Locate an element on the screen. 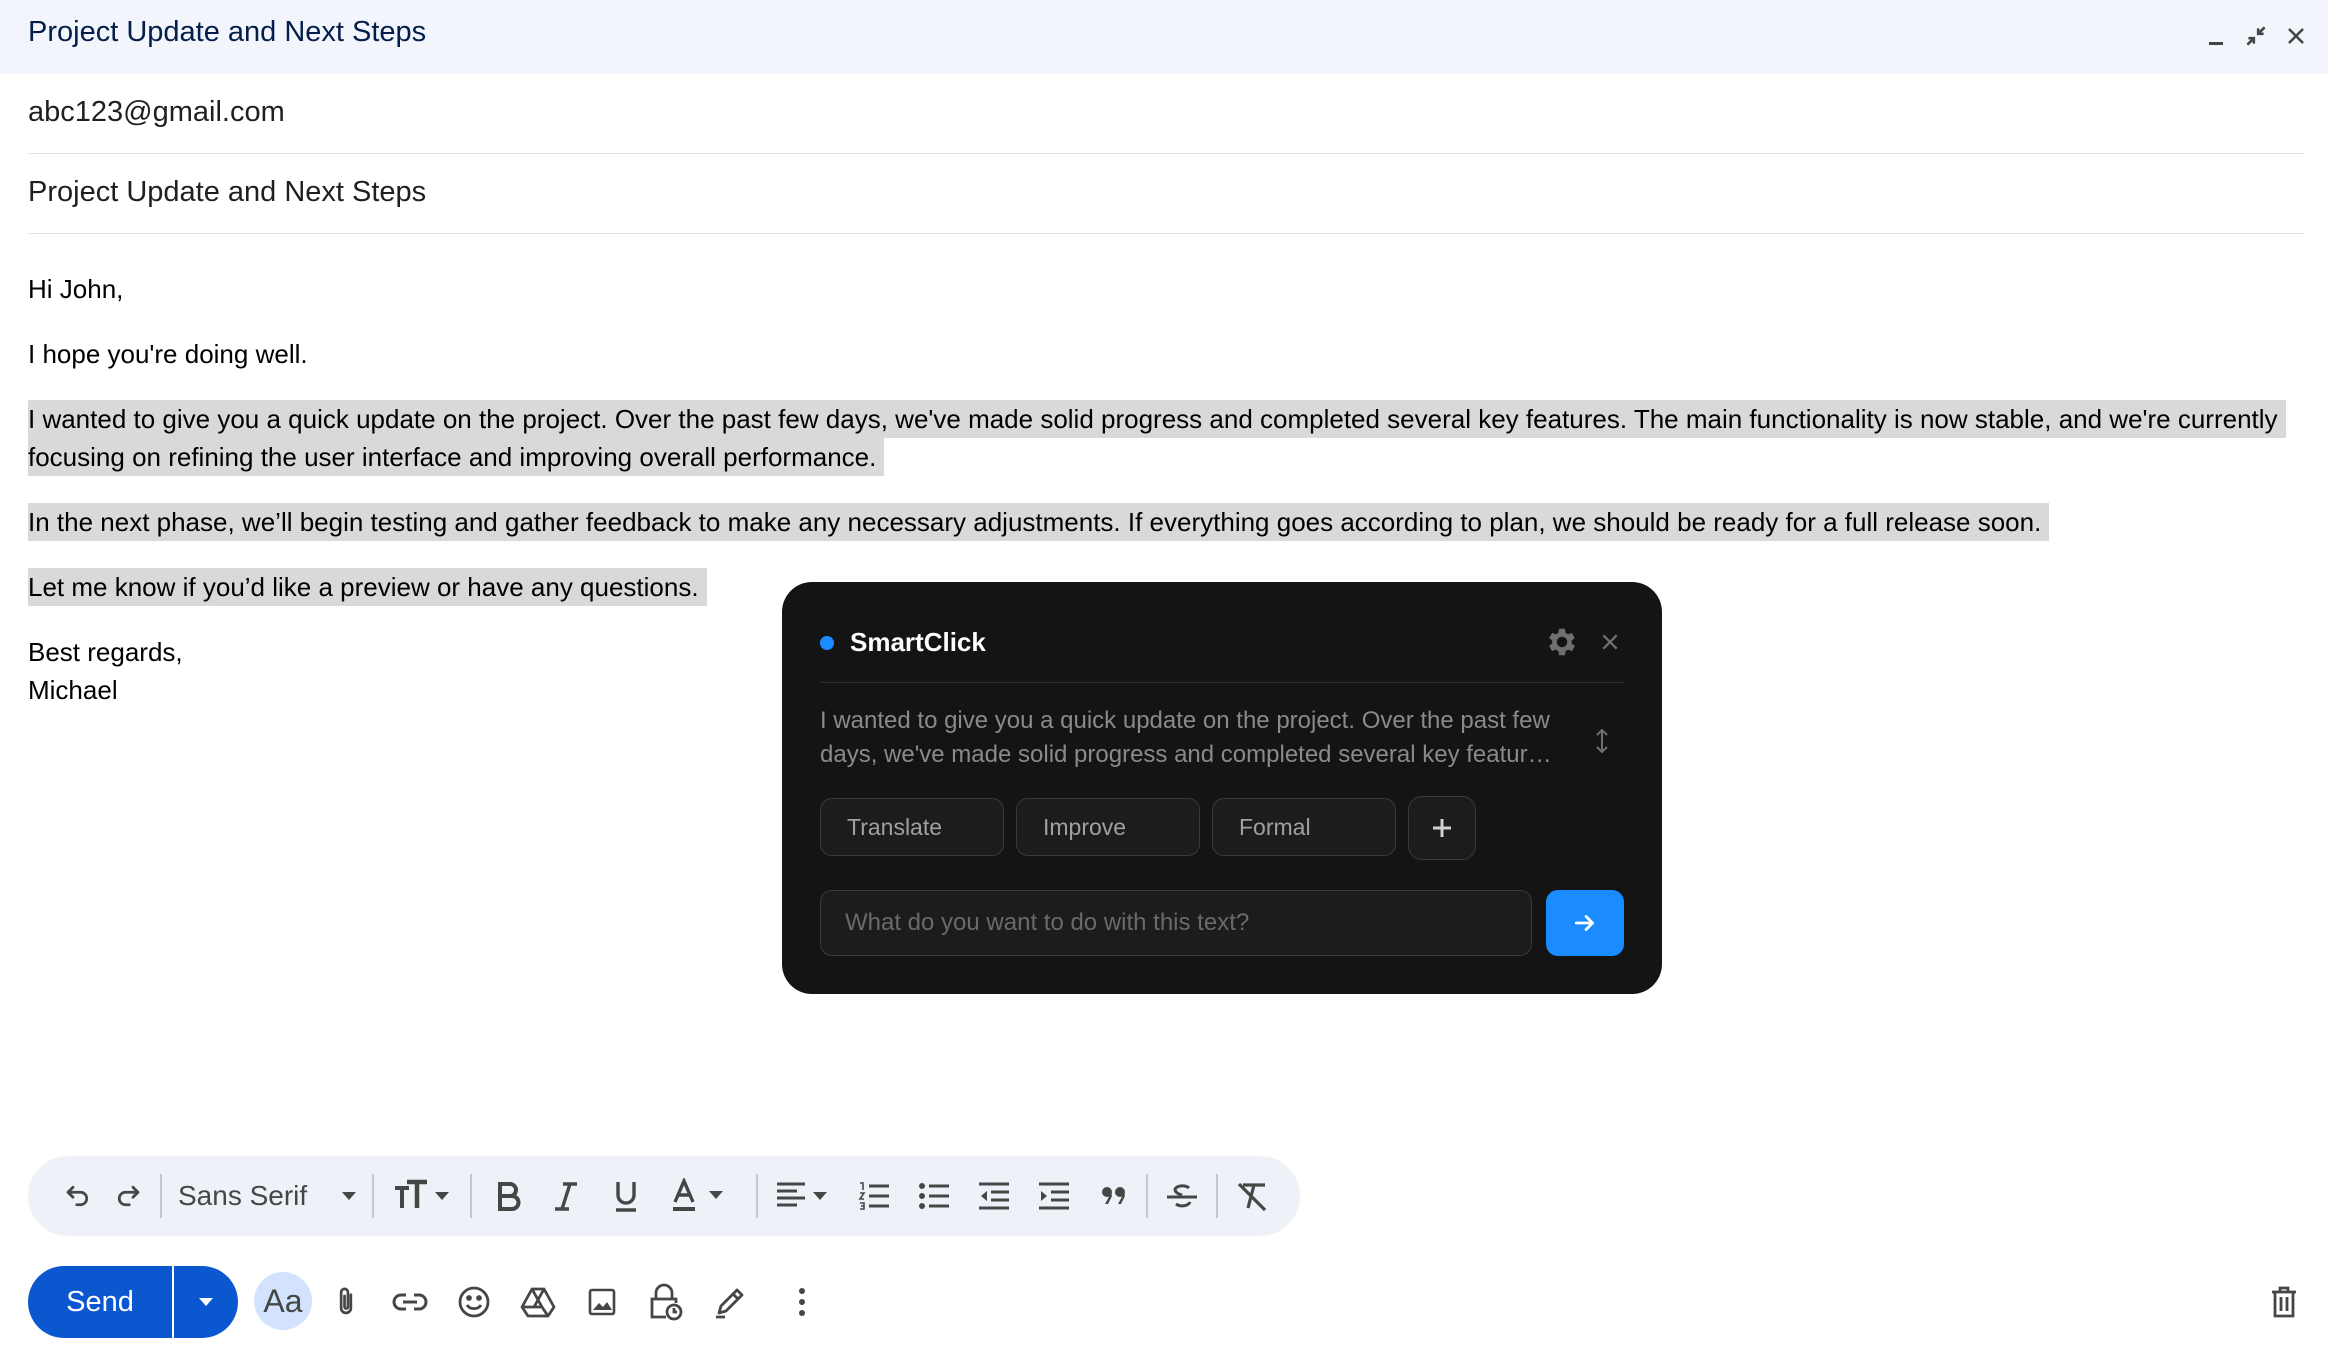 The height and width of the screenshot is (1354, 2328). smartclick-title: SmartClick is located at coordinates (918, 642).